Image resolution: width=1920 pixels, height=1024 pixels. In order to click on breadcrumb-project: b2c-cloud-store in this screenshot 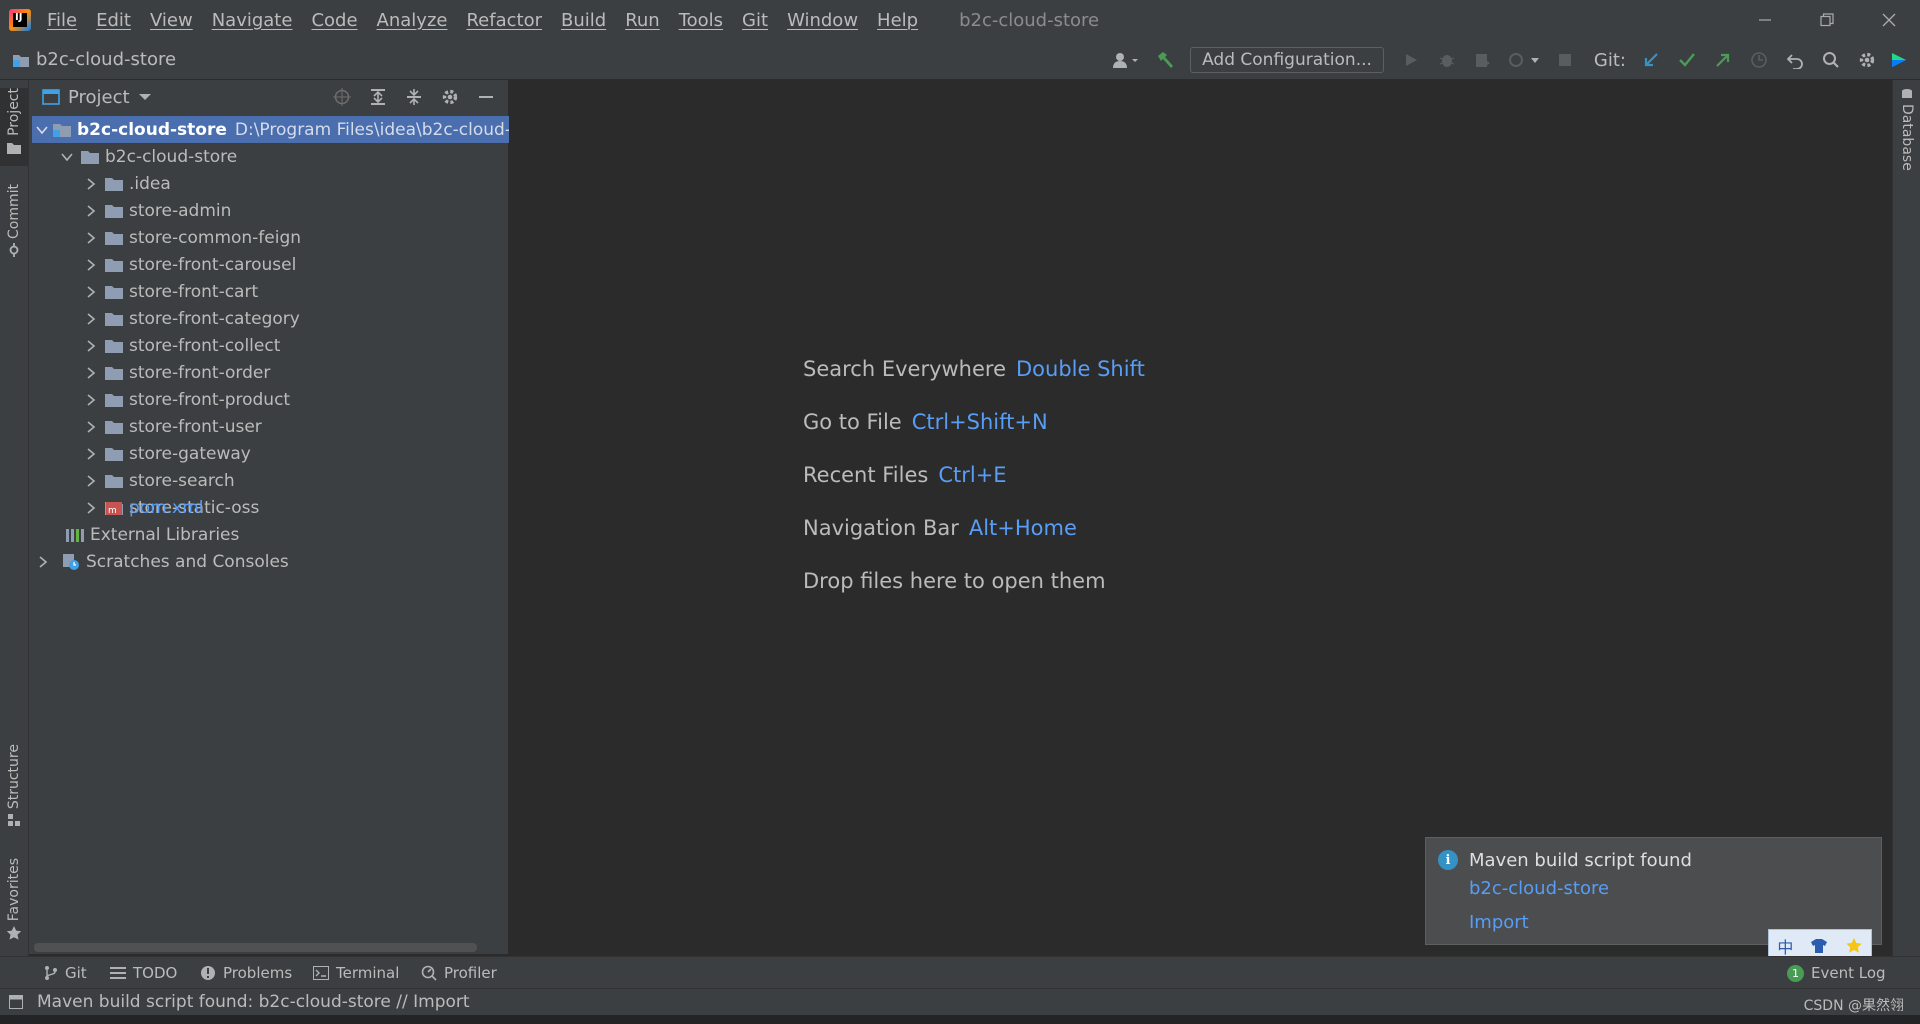, I will do `click(106, 59)`.